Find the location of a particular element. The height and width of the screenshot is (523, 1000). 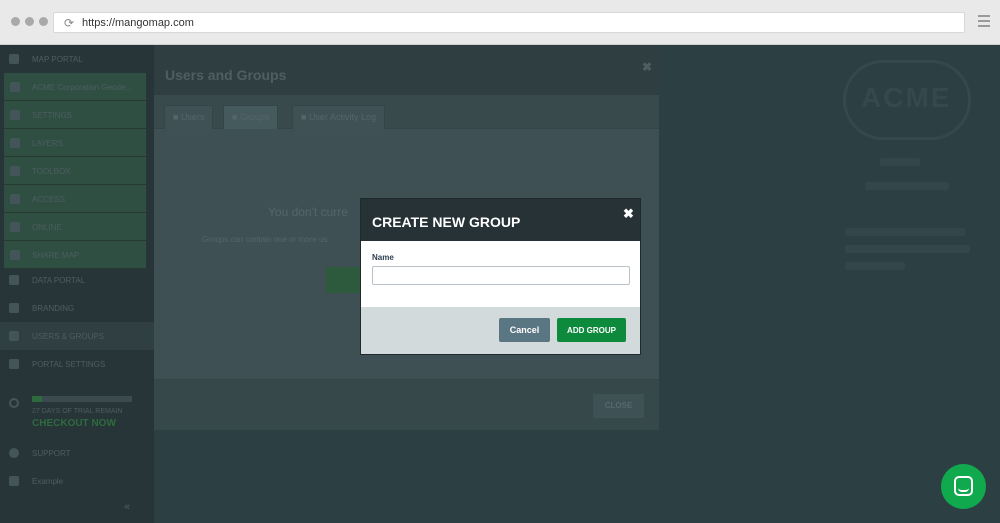

trial-status: 27 DAYS OF TRIAL REMAIN CHECKOUT NOW is located at coordinates (77, 412).